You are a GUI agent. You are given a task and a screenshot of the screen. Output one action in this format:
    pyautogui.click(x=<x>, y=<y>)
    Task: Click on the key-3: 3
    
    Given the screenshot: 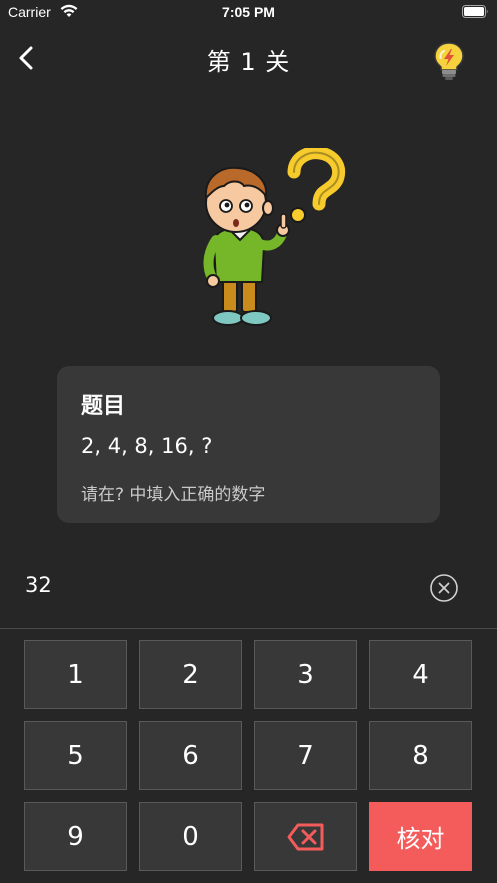 What is the action you would take?
    pyautogui.click(x=305, y=674)
    